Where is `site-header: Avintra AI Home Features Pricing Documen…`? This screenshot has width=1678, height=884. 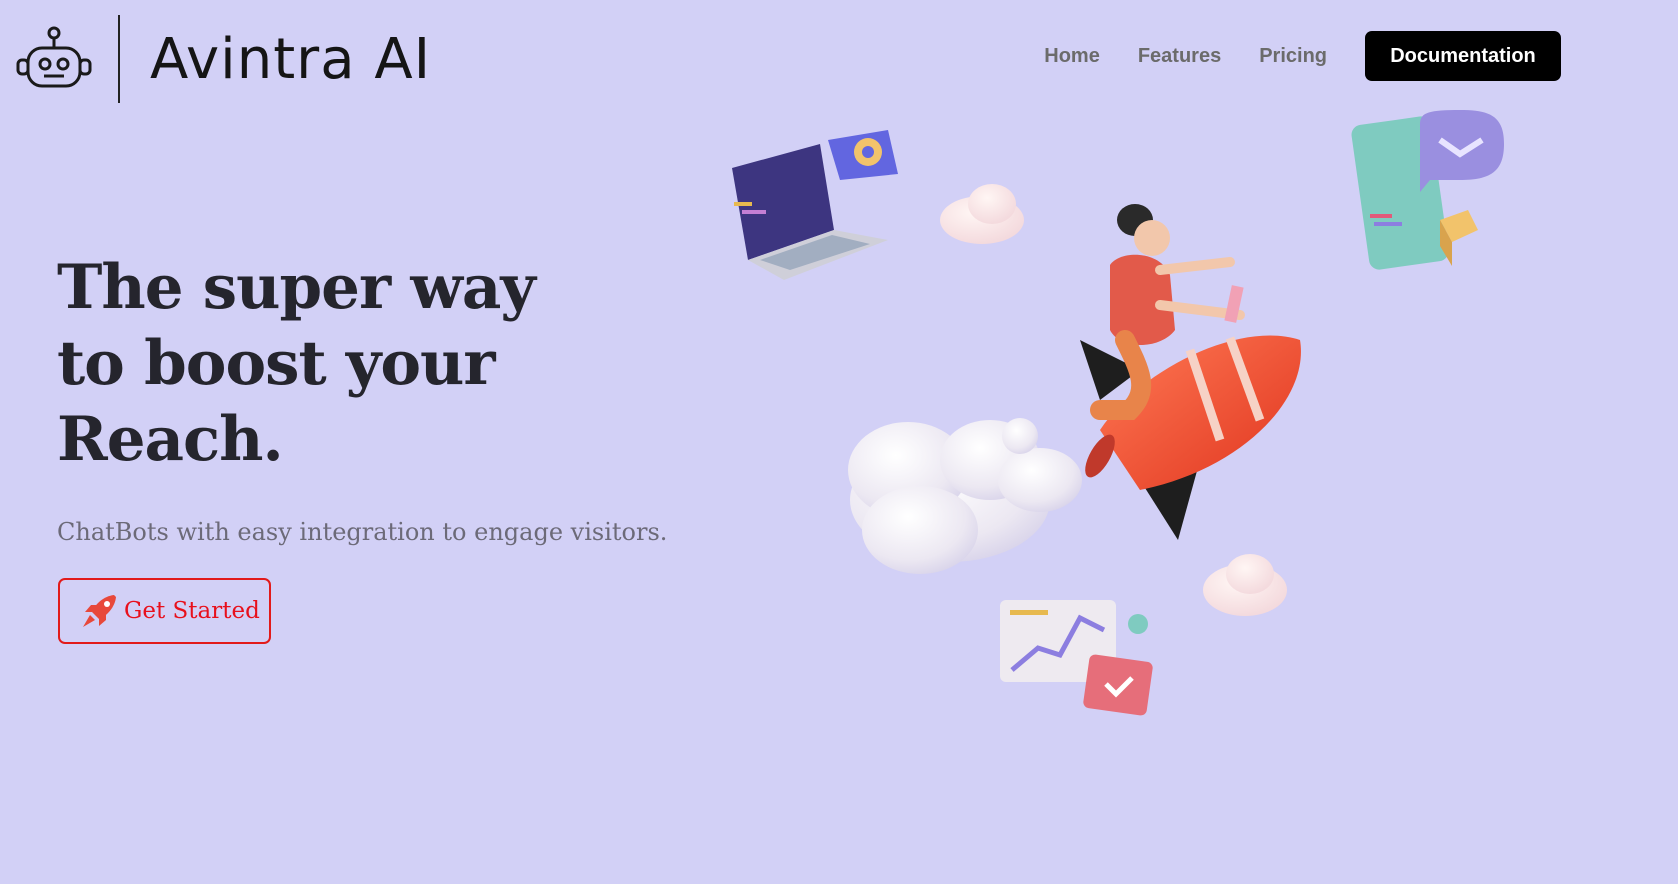
site-header: Avintra AI Home Features Pricing Documen… is located at coordinates (839, 57).